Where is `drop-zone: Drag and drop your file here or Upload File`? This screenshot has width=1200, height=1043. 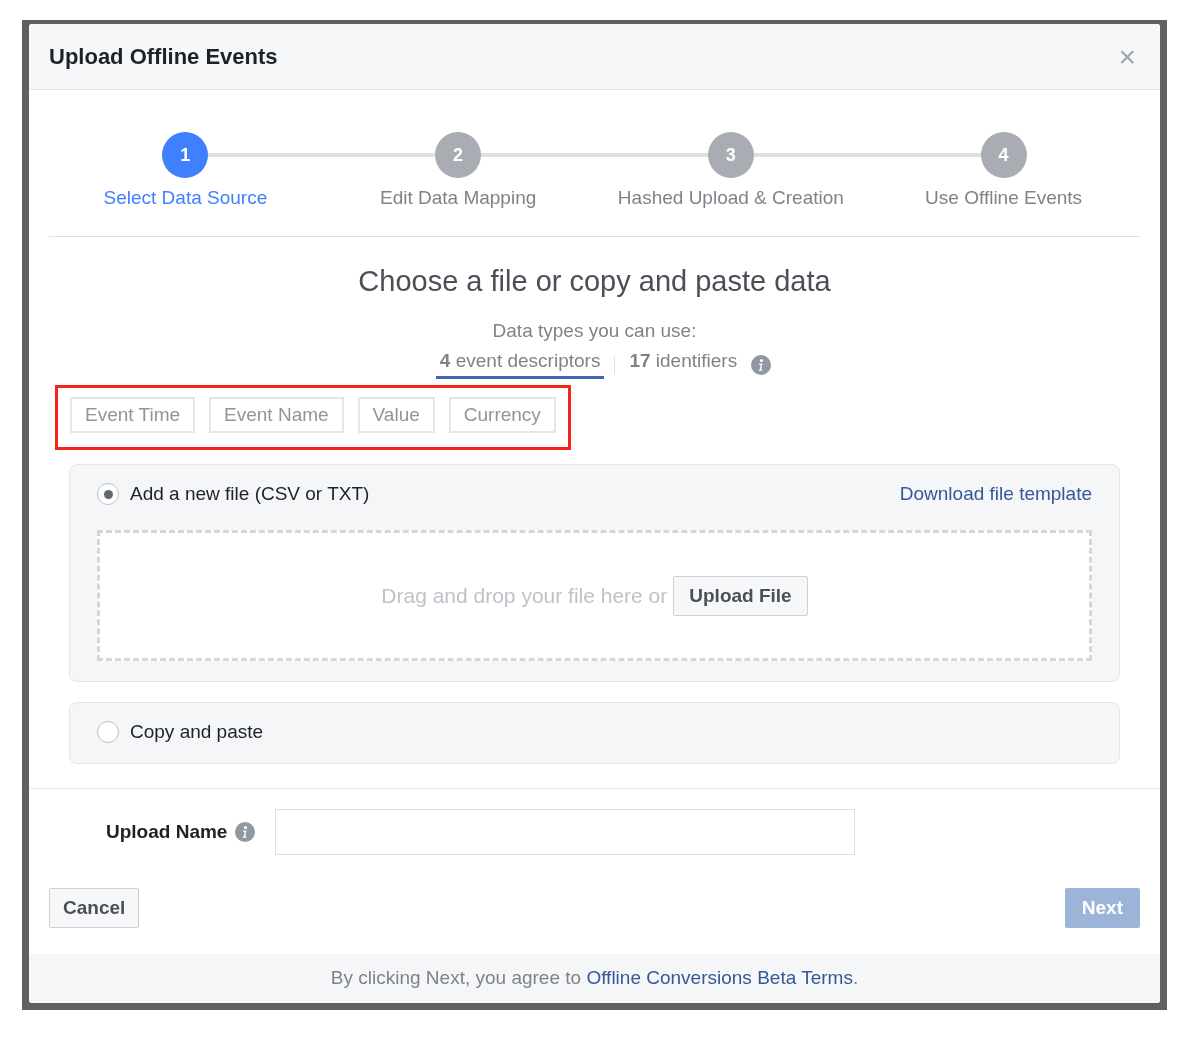 drop-zone: Drag and drop your file here or Upload File is located at coordinates (594, 595).